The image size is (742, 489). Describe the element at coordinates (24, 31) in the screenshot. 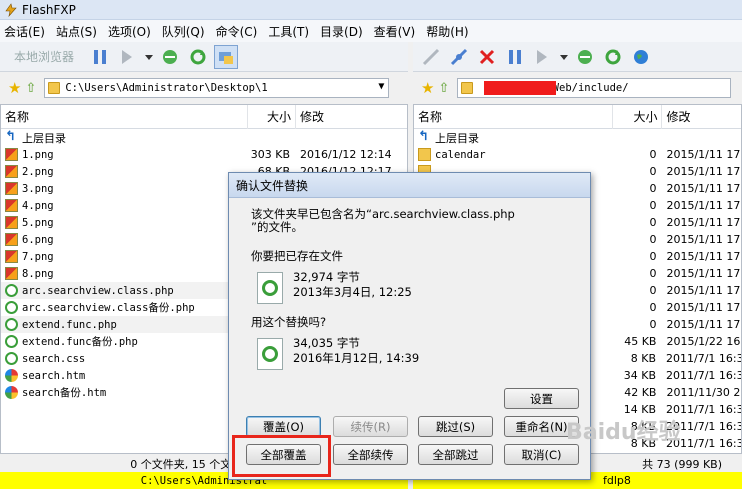

I see `menu-item: 会话(E)` at that location.